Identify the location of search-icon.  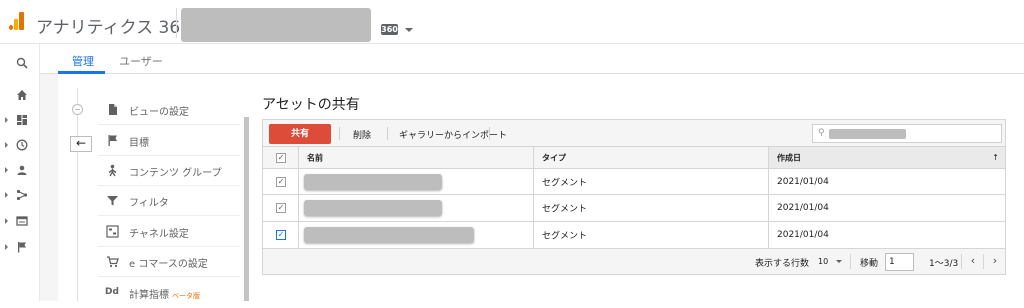
(22, 63).